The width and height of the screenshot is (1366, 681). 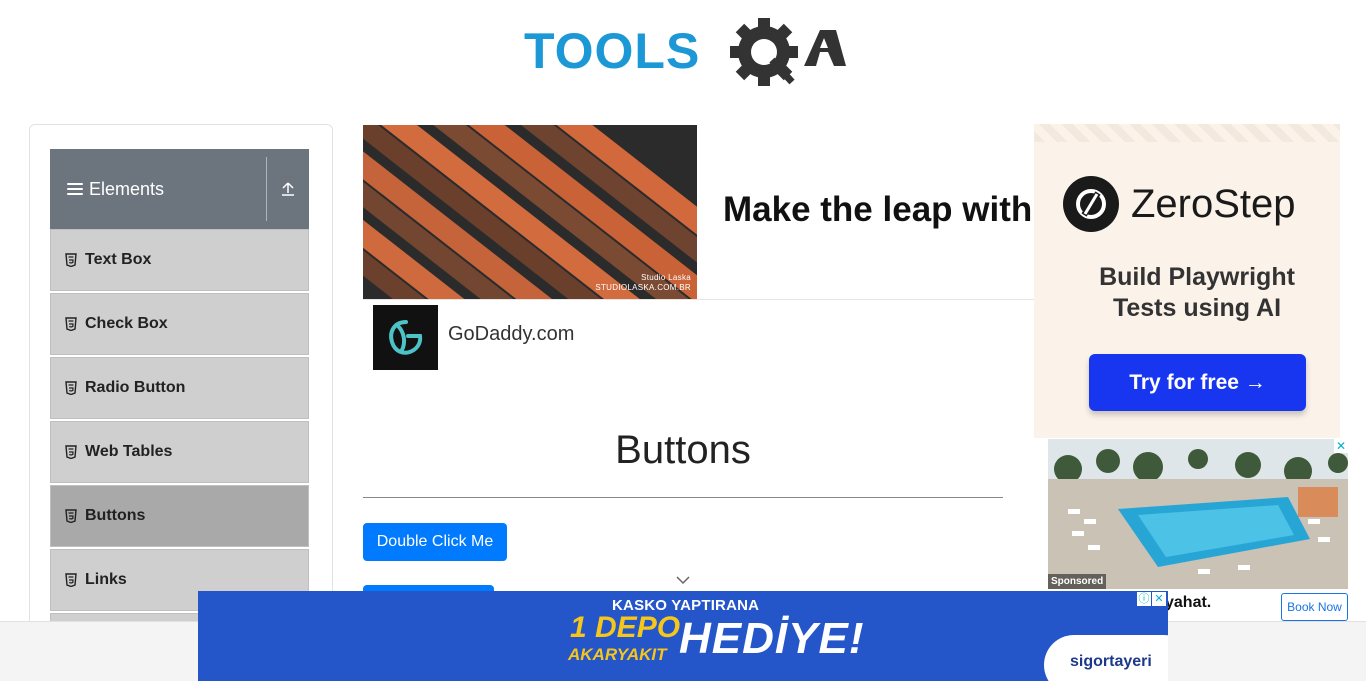 I want to click on advertiser-name: GoDaddy.com, so click(x=511, y=334).